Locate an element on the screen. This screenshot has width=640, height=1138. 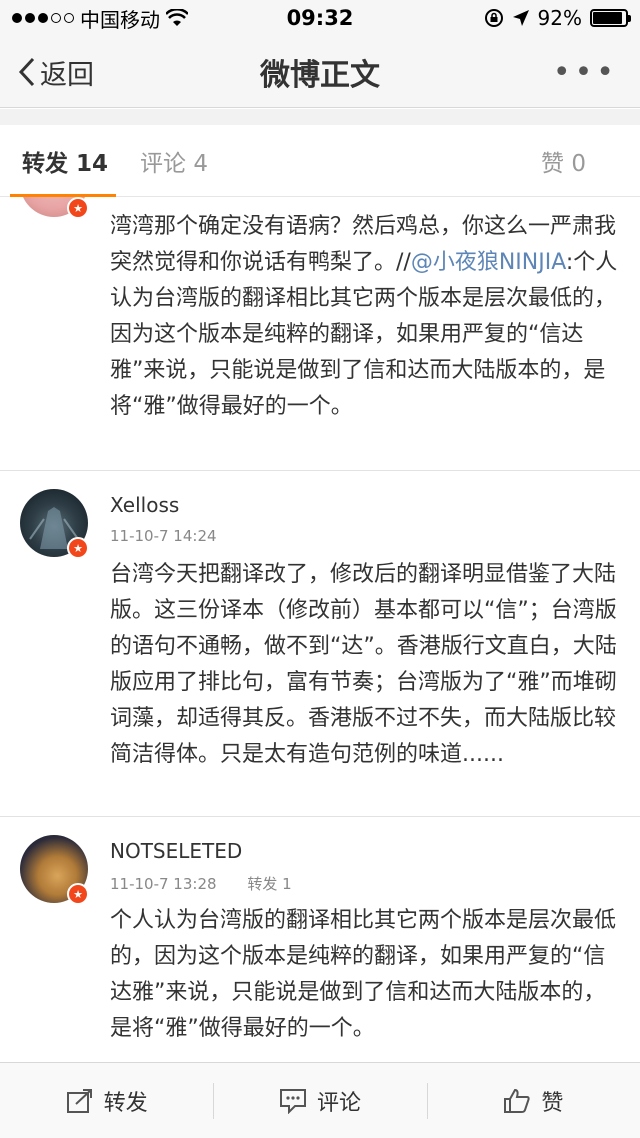
post-meta: 11-10-7 14:24 is located at coordinates (176, 536).